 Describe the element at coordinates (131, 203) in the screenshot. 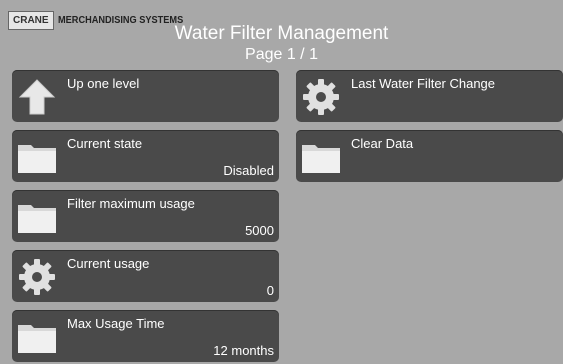

I see `filter-maximum-usage-label: Filter maximum usage` at that location.